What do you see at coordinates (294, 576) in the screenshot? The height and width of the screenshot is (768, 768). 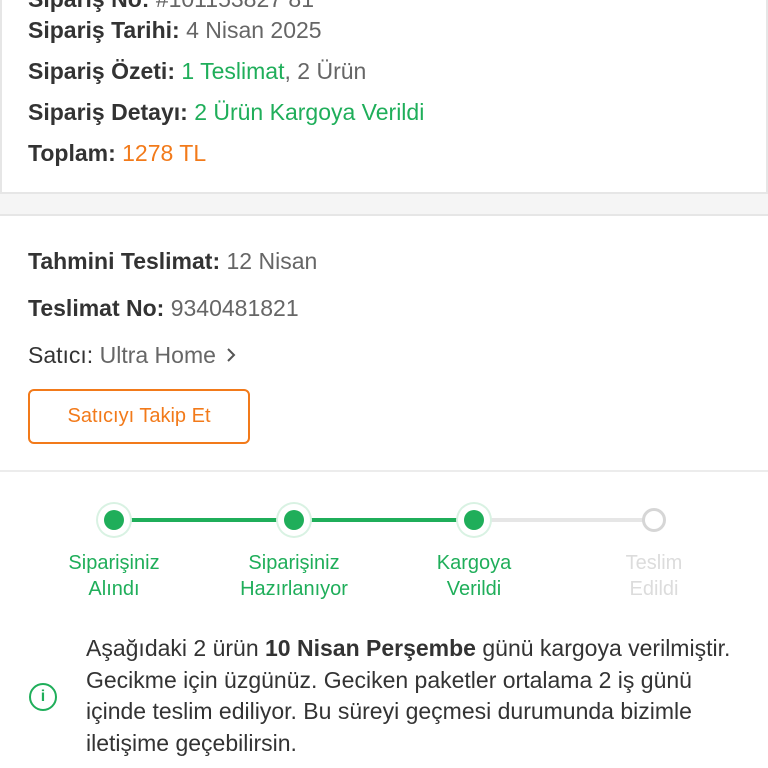 I see `tracker-step-preparing: Siparişiniz Hazırlanıyor` at bounding box center [294, 576].